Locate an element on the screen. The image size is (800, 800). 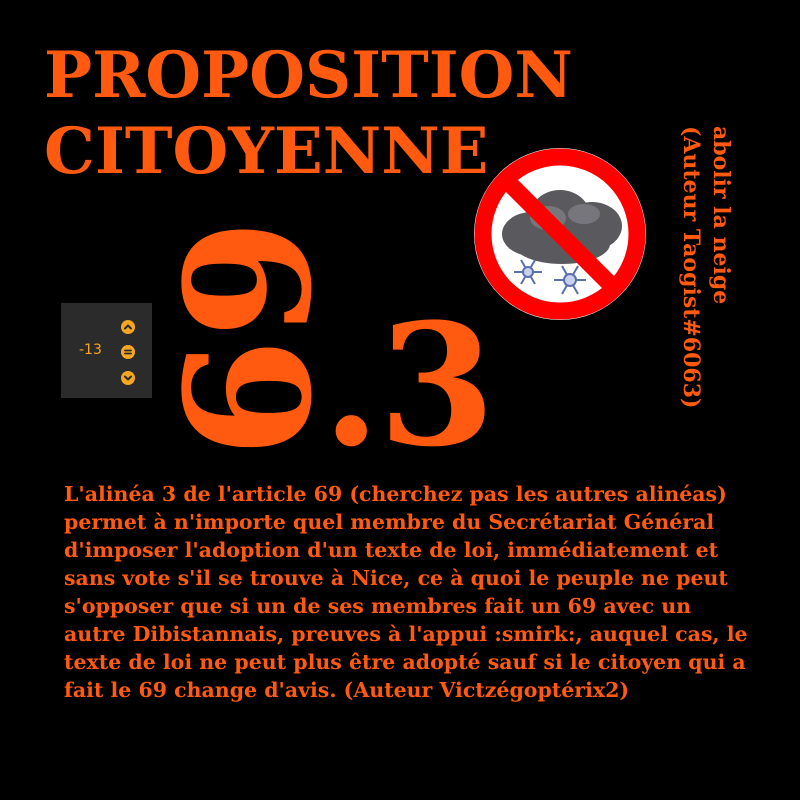
chevron-up-icon is located at coordinates (128, 327).